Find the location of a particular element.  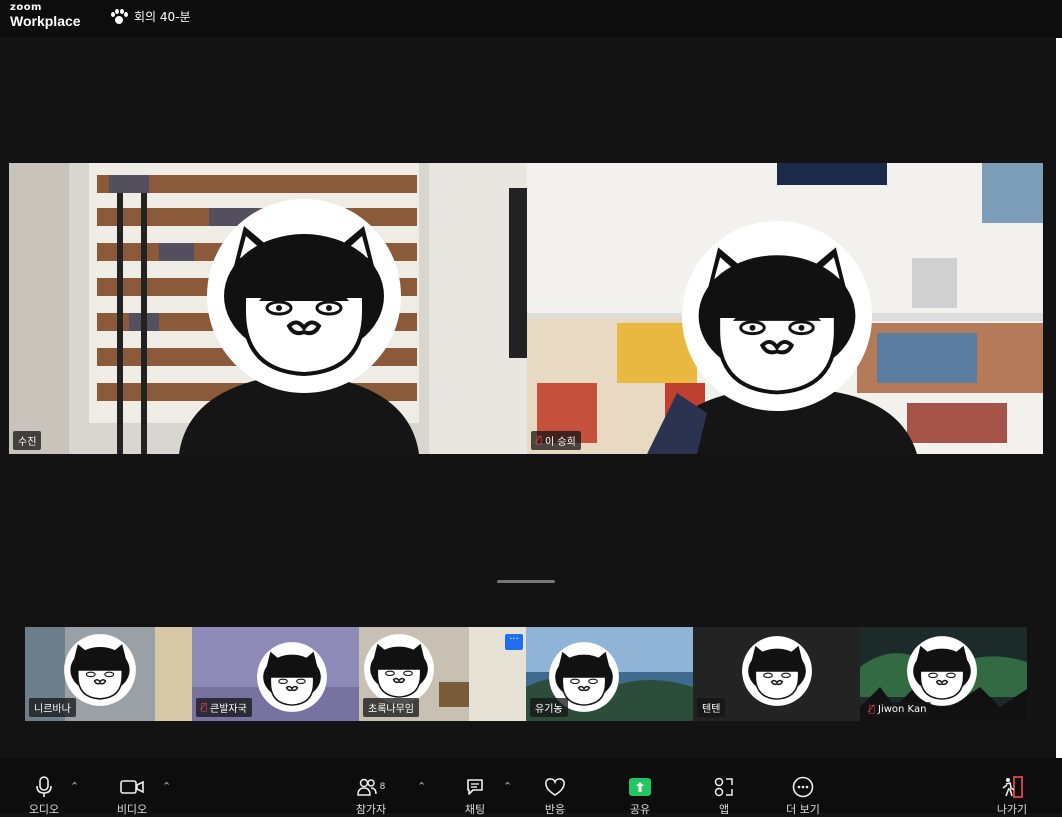

video-tile-strip-3: 초록나무임 is located at coordinates (442, 674).